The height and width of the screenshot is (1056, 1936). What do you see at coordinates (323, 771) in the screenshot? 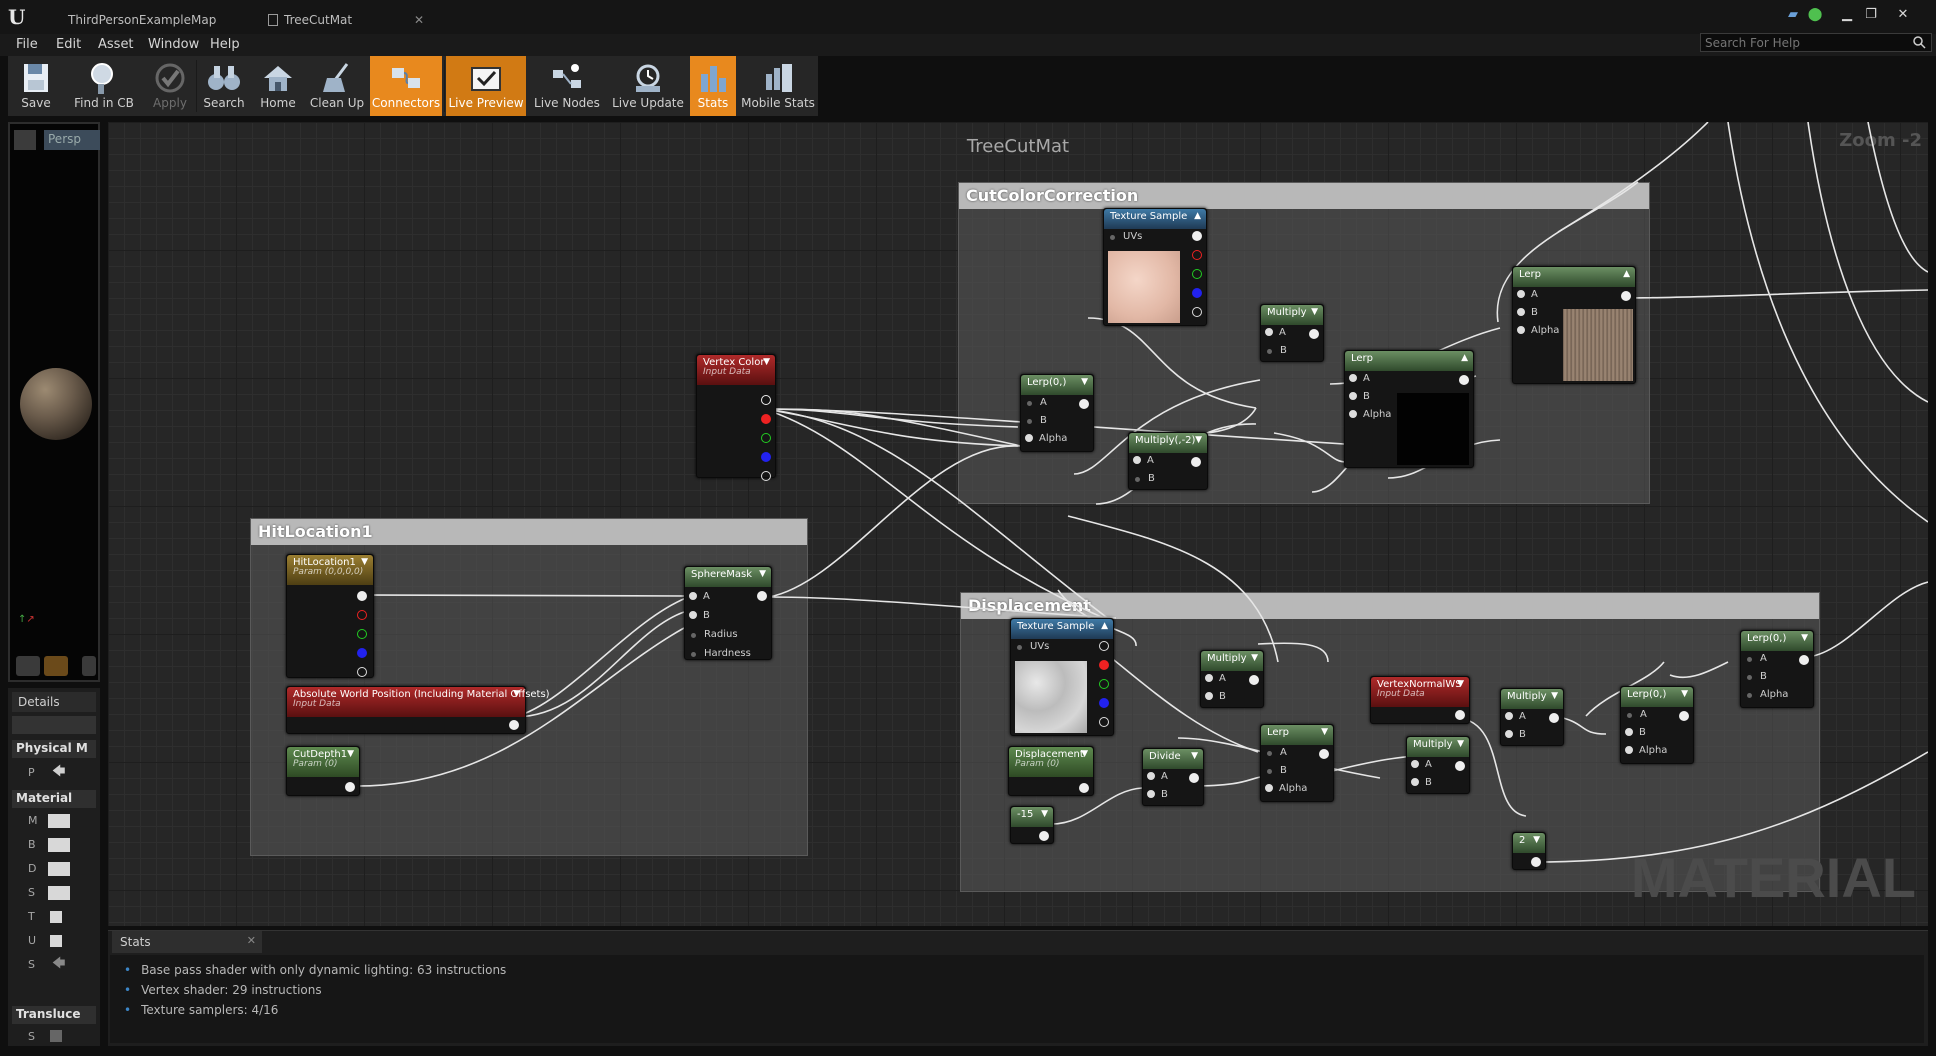
I see `node-cut-depth: CutDepth1 Param (0) ▼` at bounding box center [323, 771].